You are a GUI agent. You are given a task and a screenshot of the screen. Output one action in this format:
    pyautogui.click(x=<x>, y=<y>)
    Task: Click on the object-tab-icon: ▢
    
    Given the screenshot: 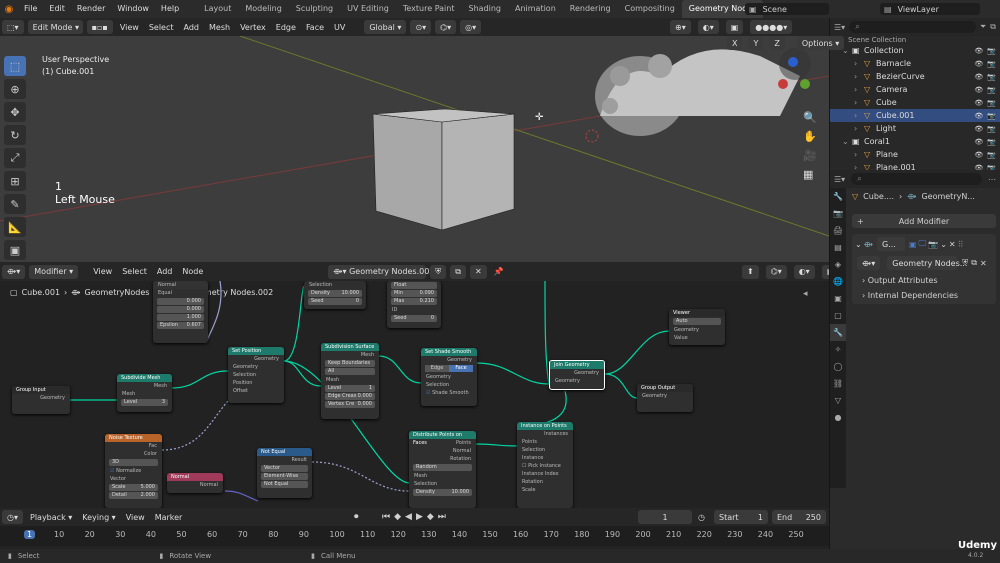 What is the action you would take?
    pyautogui.click(x=838, y=315)
    